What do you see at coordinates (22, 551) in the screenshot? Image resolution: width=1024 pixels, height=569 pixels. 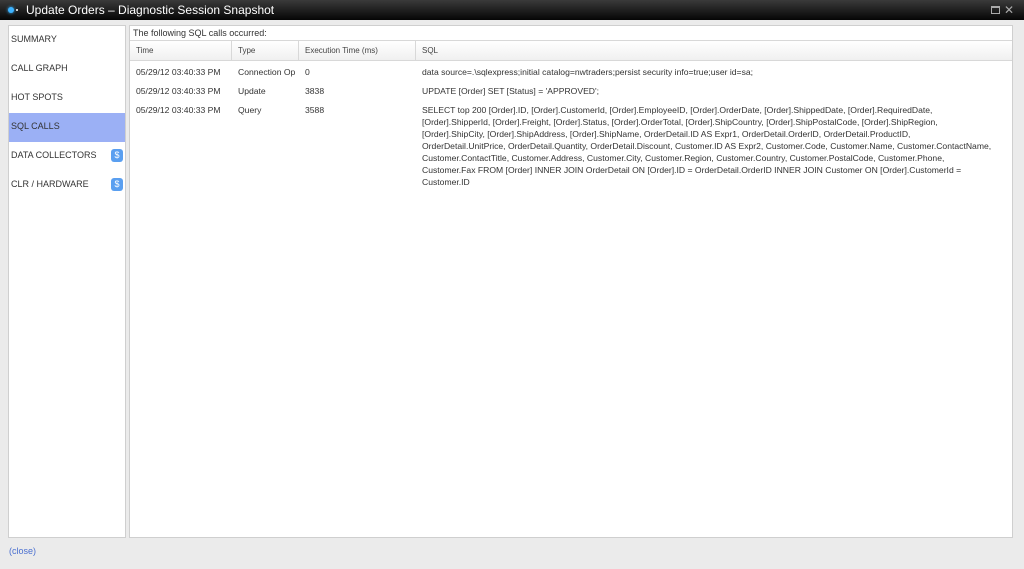 I see `close-link: (close)` at bounding box center [22, 551].